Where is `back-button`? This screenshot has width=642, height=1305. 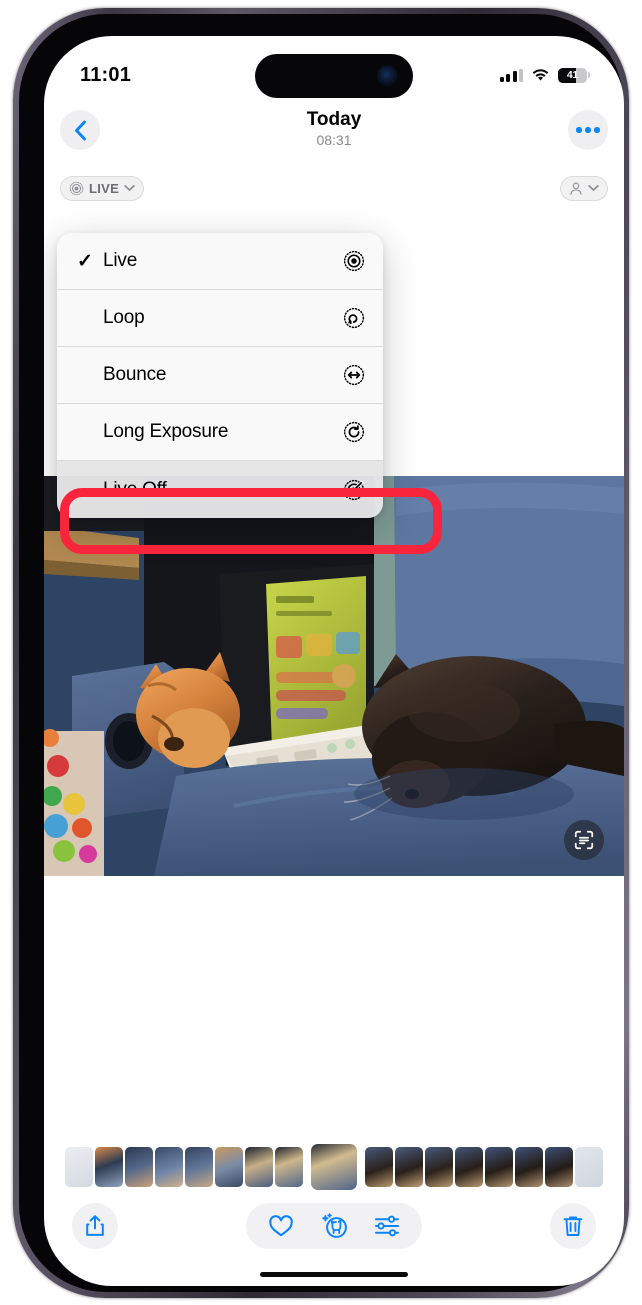
back-button is located at coordinates (80, 130).